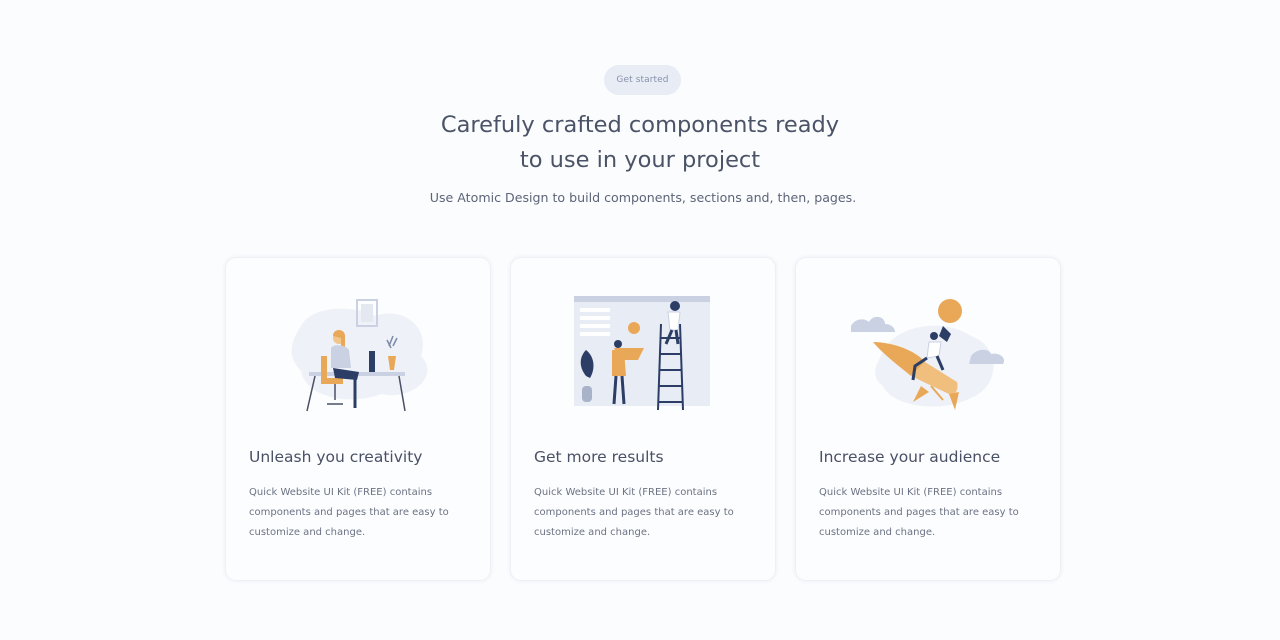 The image size is (1280, 640). I want to click on card-title: Get more results, so click(599, 457).